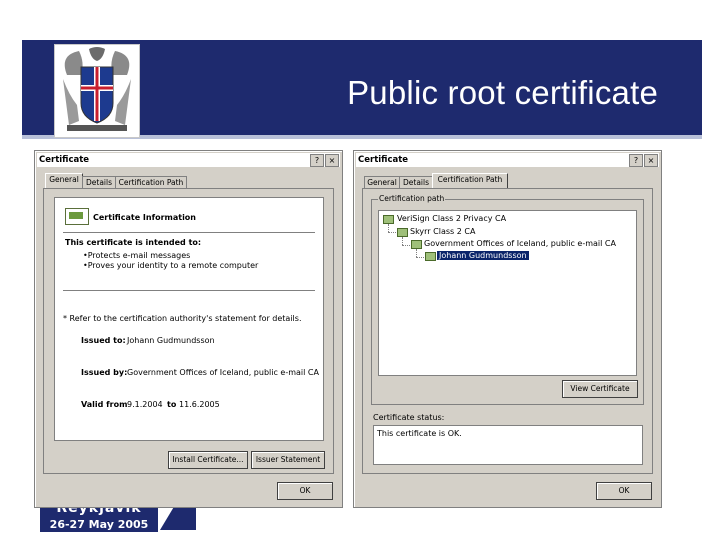 Image resolution: width=720 pixels, height=540 pixels. What do you see at coordinates (288, 460) in the screenshot?
I see `issuer-statement-button: Issuer Statement` at bounding box center [288, 460].